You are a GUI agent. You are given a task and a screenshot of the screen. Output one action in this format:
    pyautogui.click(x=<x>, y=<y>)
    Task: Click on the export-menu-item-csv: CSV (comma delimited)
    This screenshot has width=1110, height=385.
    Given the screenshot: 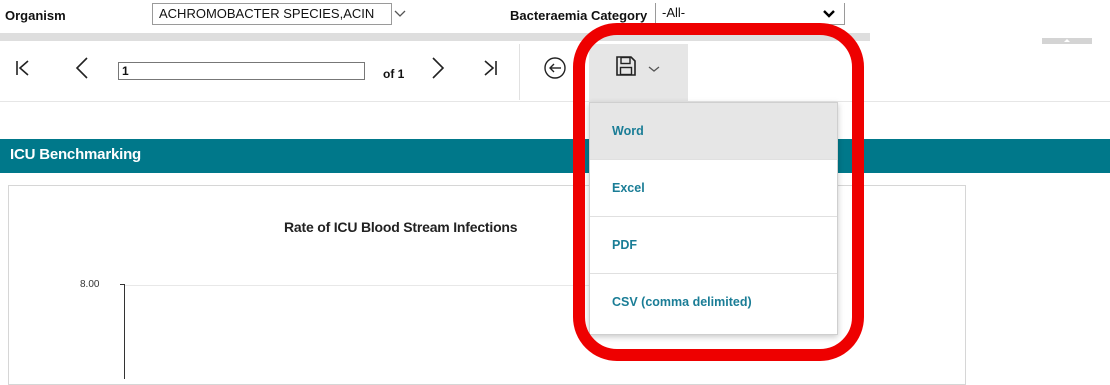 What is the action you would take?
    pyautogui.click(x=713, y=302)
    